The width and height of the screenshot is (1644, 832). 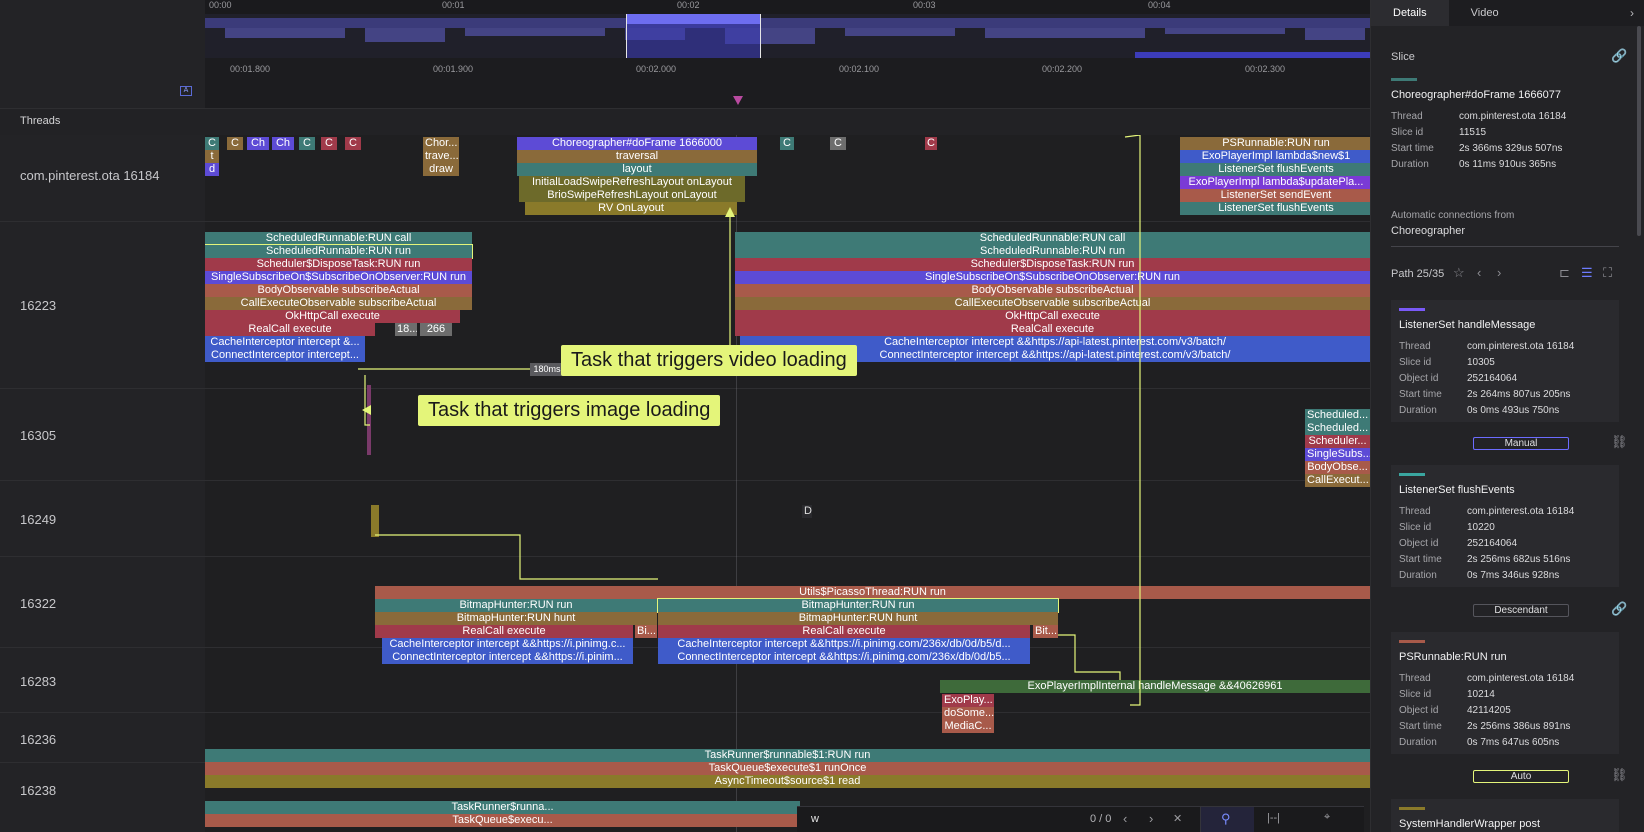 What do you see at coordinates (1227, 819) in the screenshot?
I see `search-mode-button: ⚲` at bounding box center [1227, 819].